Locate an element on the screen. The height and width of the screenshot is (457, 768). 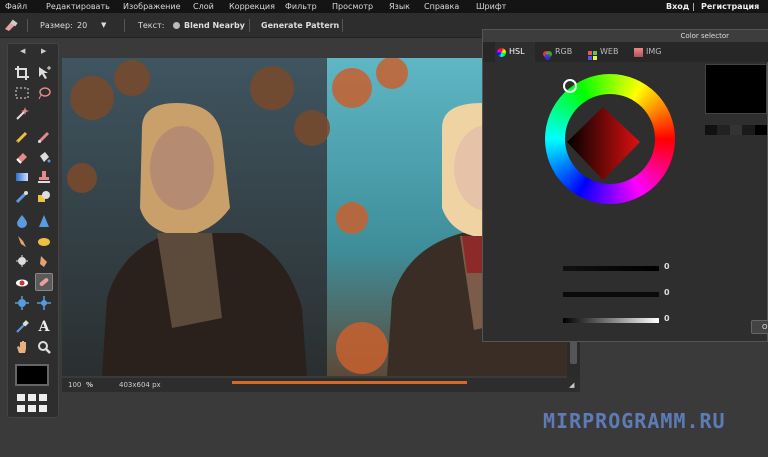
current-color-preview is located at coordinates (736, 89).